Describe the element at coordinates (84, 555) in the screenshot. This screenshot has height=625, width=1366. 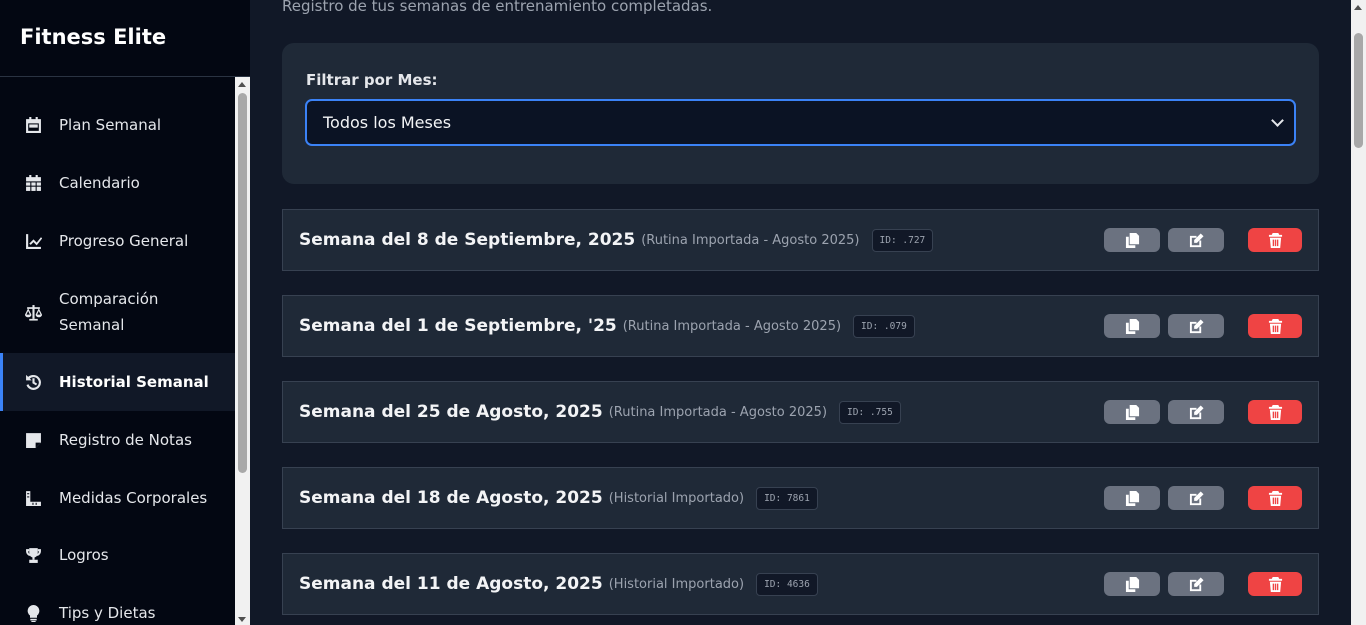
I see `sidebar-item-label: Logros` at that location.